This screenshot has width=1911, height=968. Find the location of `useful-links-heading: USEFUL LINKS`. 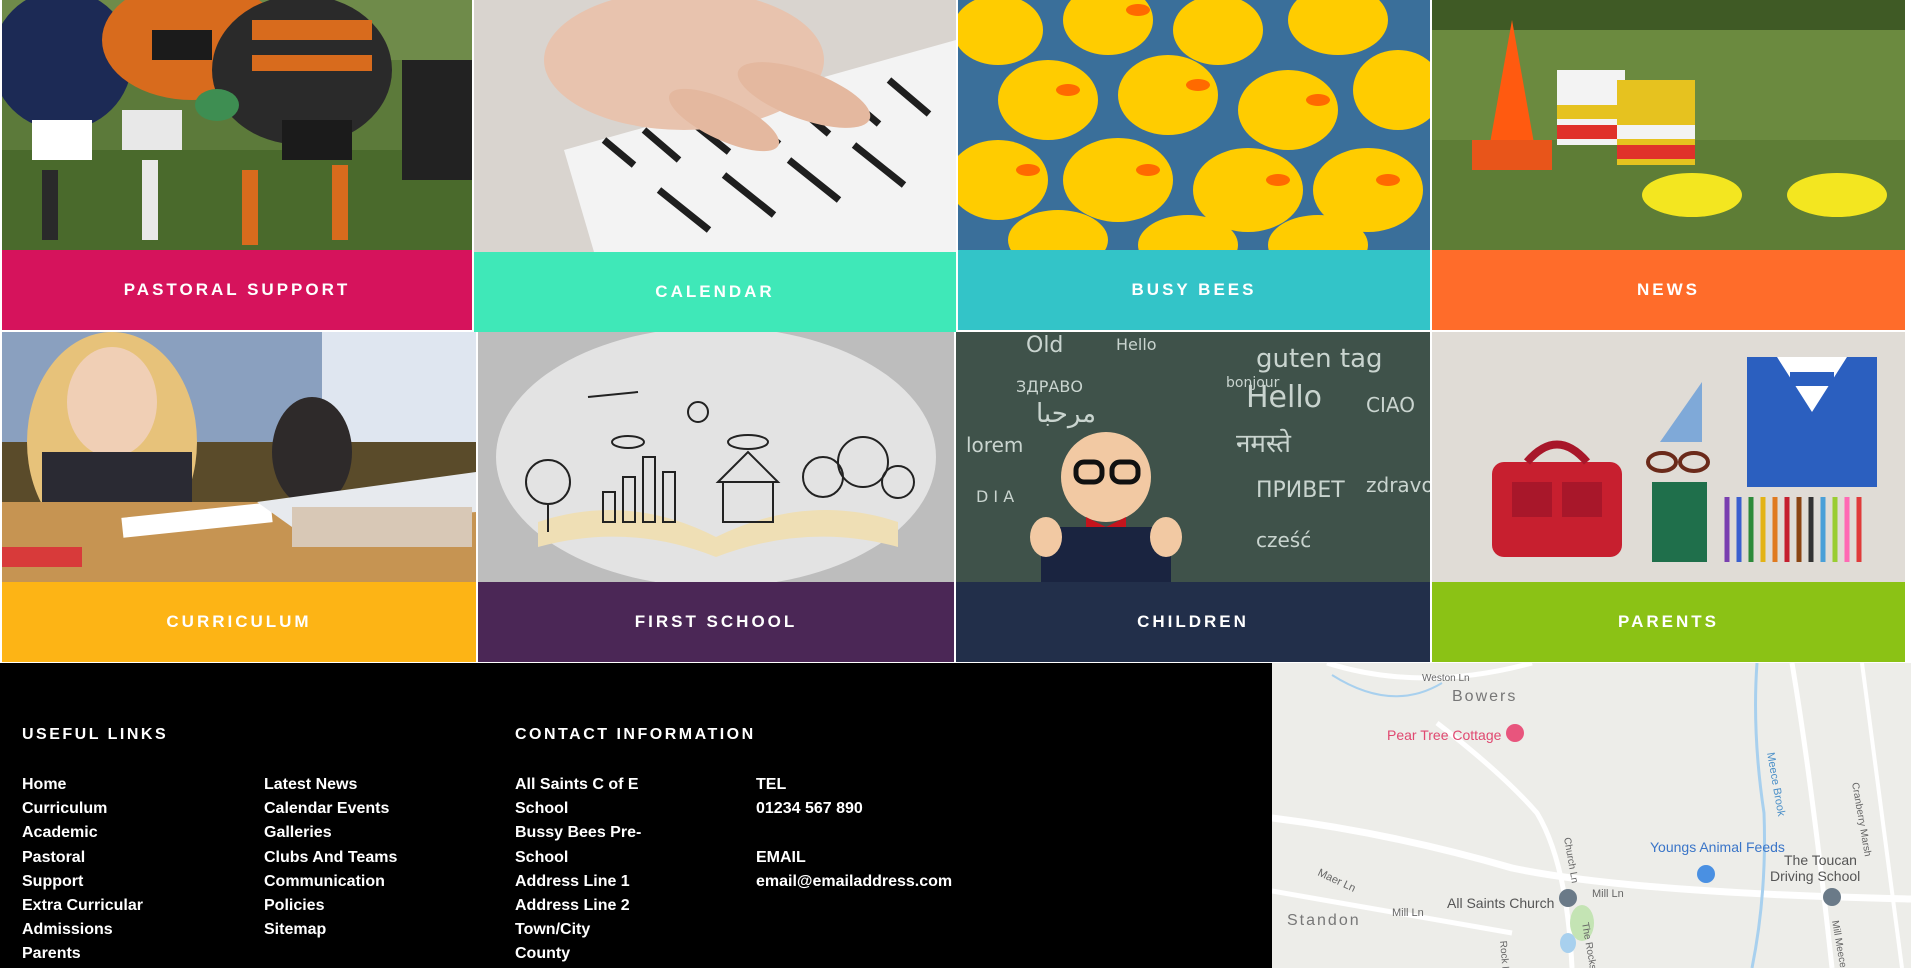

useful-links-heading: USEFUL LINKS is located at coordinates (95, 734).